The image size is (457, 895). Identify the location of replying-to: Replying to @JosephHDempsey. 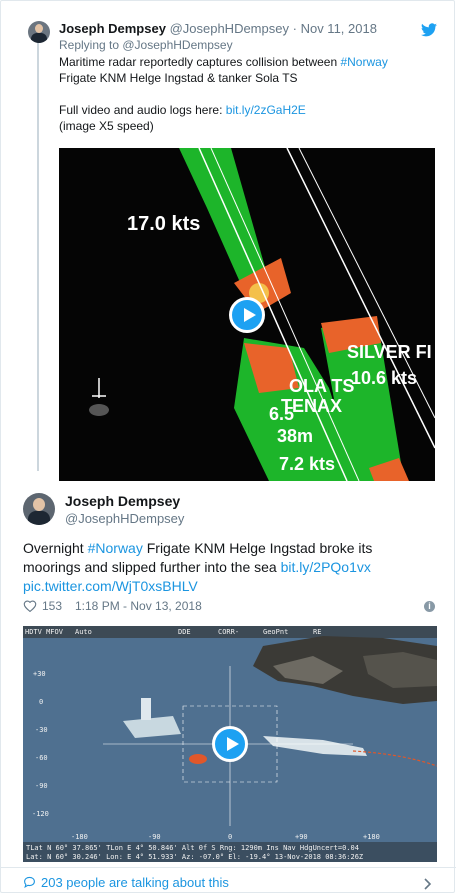
(146, 45).